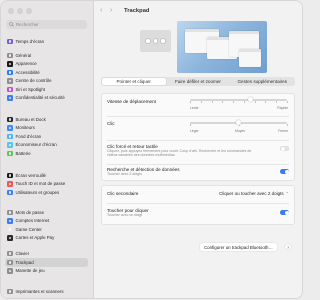 Image resolution: width=320 pixels, height=300 pixels. What do you see at coordinates (198, 105) in the screenshot?
I see `tracking-speed-row: Vitesse de déplacement Lente Rapide` at bounding box center [198, 105].